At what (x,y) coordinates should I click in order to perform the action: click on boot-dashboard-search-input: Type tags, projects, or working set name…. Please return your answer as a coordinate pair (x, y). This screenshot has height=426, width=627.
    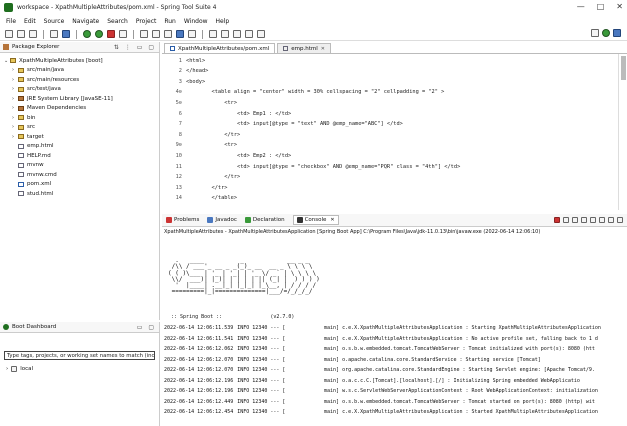
    Looking at the image, I should click on (79, 355).